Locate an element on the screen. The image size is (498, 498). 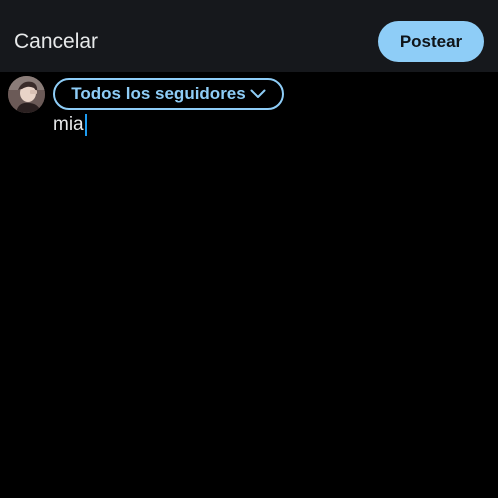
post-text: mia is located at coordinates (68, 124).